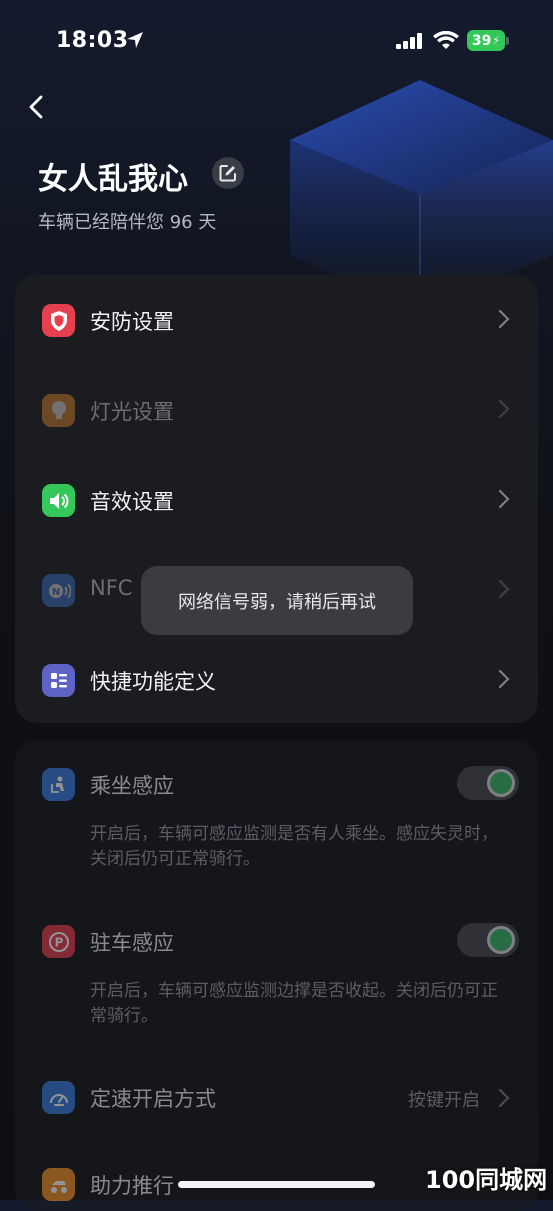 This screenshot has height=1211, width=553. I want to click on menu-item-label: 音效设置, so click(132, 502).